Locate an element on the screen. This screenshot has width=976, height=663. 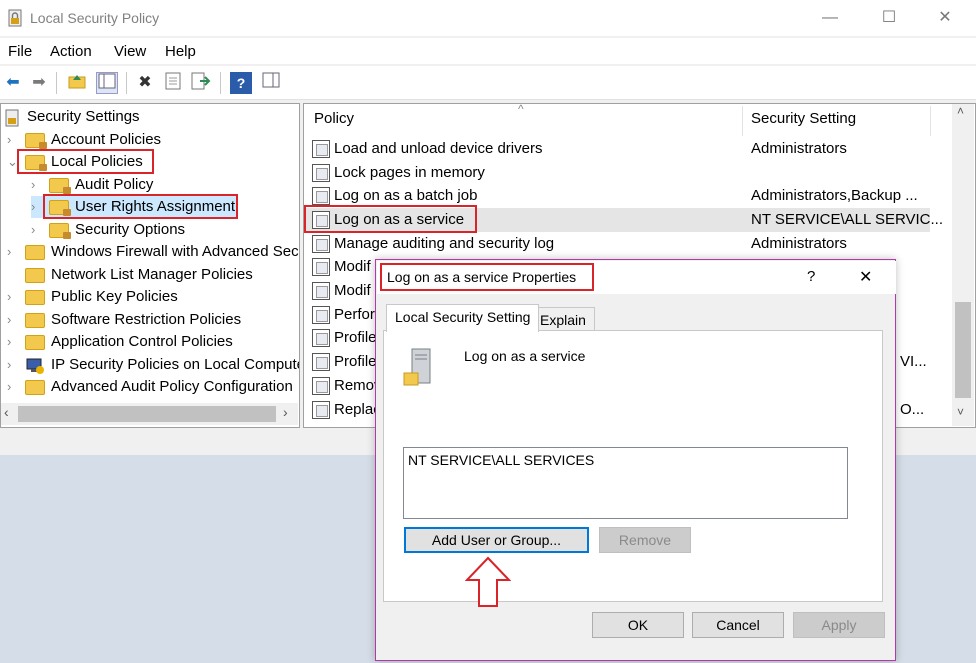
show-tree-icon is located at coordinates (107, 83).